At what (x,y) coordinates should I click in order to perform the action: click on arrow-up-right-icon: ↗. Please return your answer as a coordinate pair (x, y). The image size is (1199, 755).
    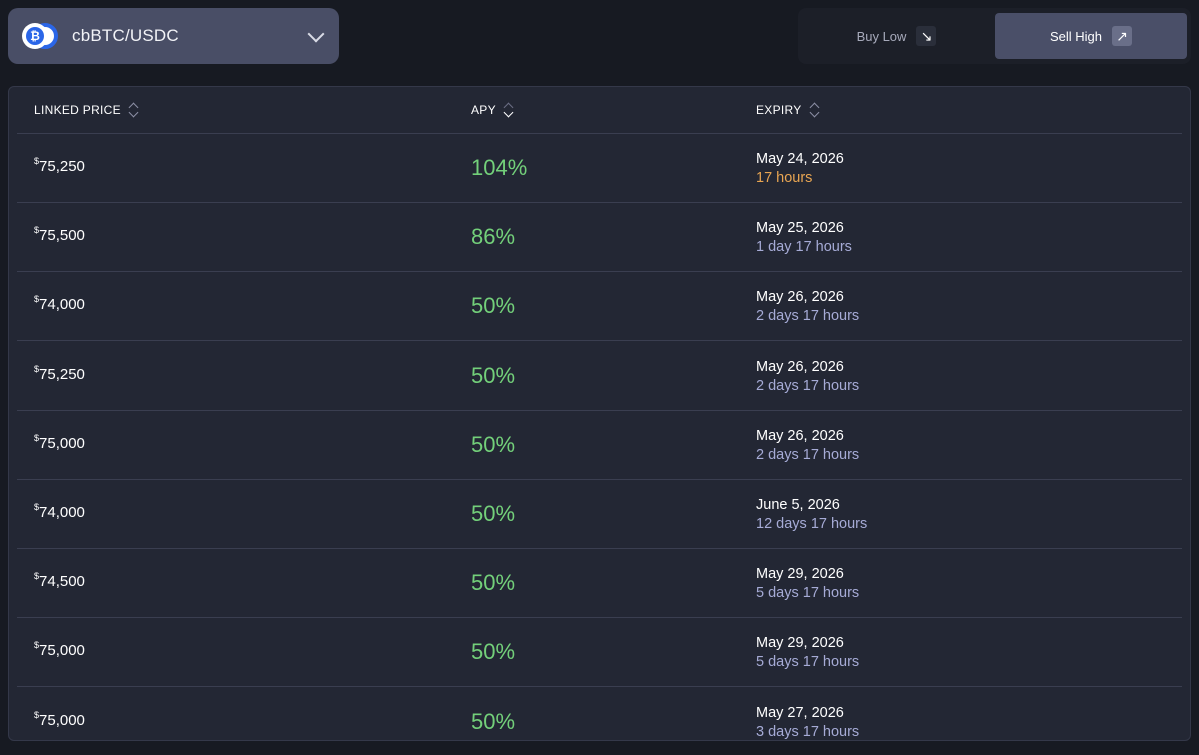
    Looking at the image, I should click on (1122, 36).